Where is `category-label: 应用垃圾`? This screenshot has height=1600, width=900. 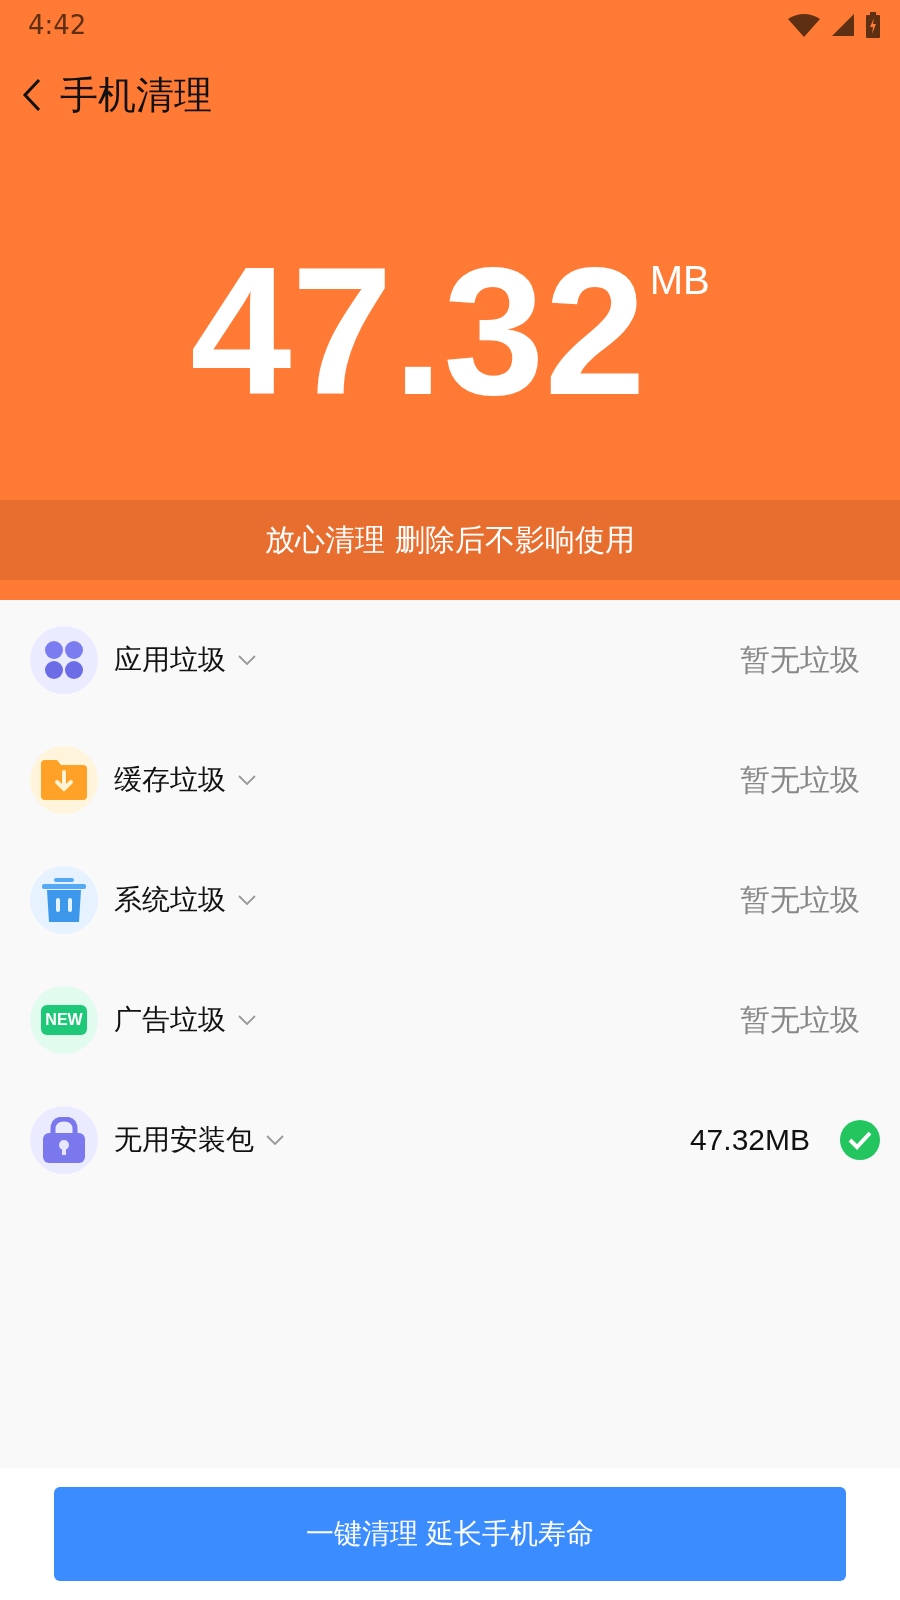
category-label: 应用垃圾 is located at coordinates (170, 660).